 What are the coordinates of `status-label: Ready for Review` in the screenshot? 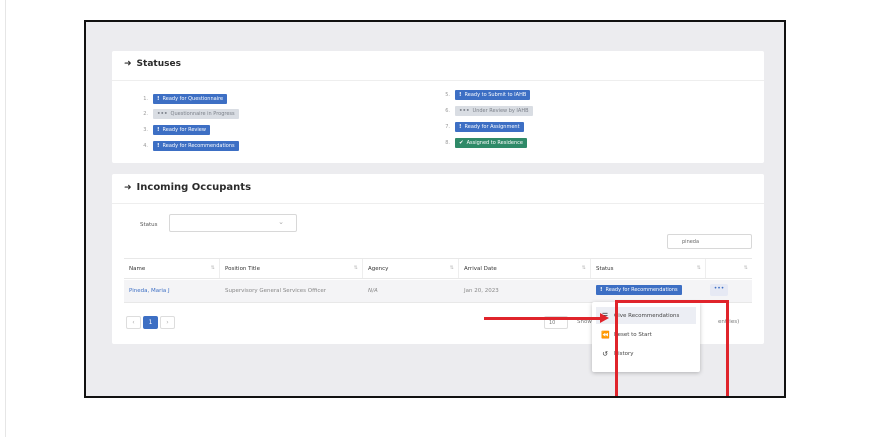 It's located at (184, 130).